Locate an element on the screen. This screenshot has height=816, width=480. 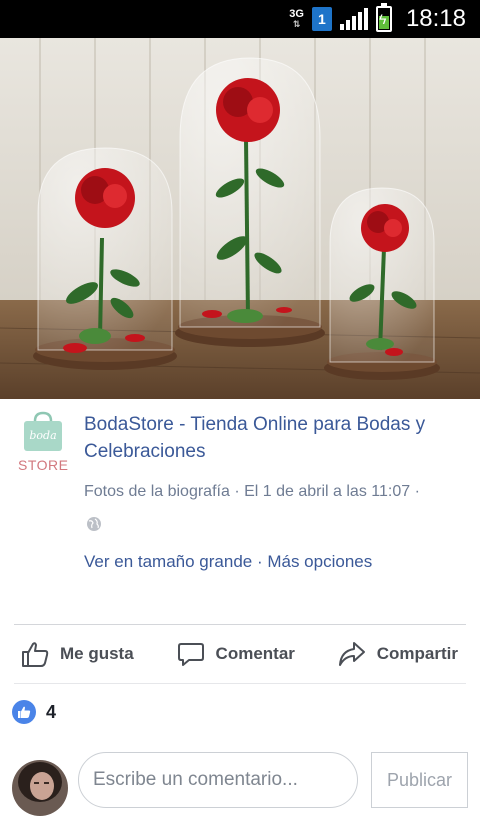
comment-composer: Escribe un comentario... Publicar is located at coordinates (240, 782).